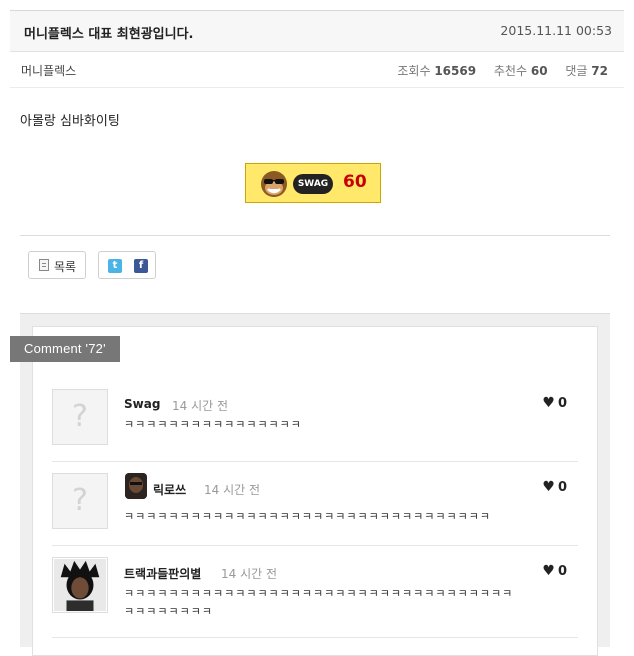  Describe the element at coordinates (213, 424) in the screenshot. I see `comment-text: ㅋㅋㅋㅋㅋㅋㅋㅋㅋㅋㅋㅋㅋㅋㅋㅋ` at that location.